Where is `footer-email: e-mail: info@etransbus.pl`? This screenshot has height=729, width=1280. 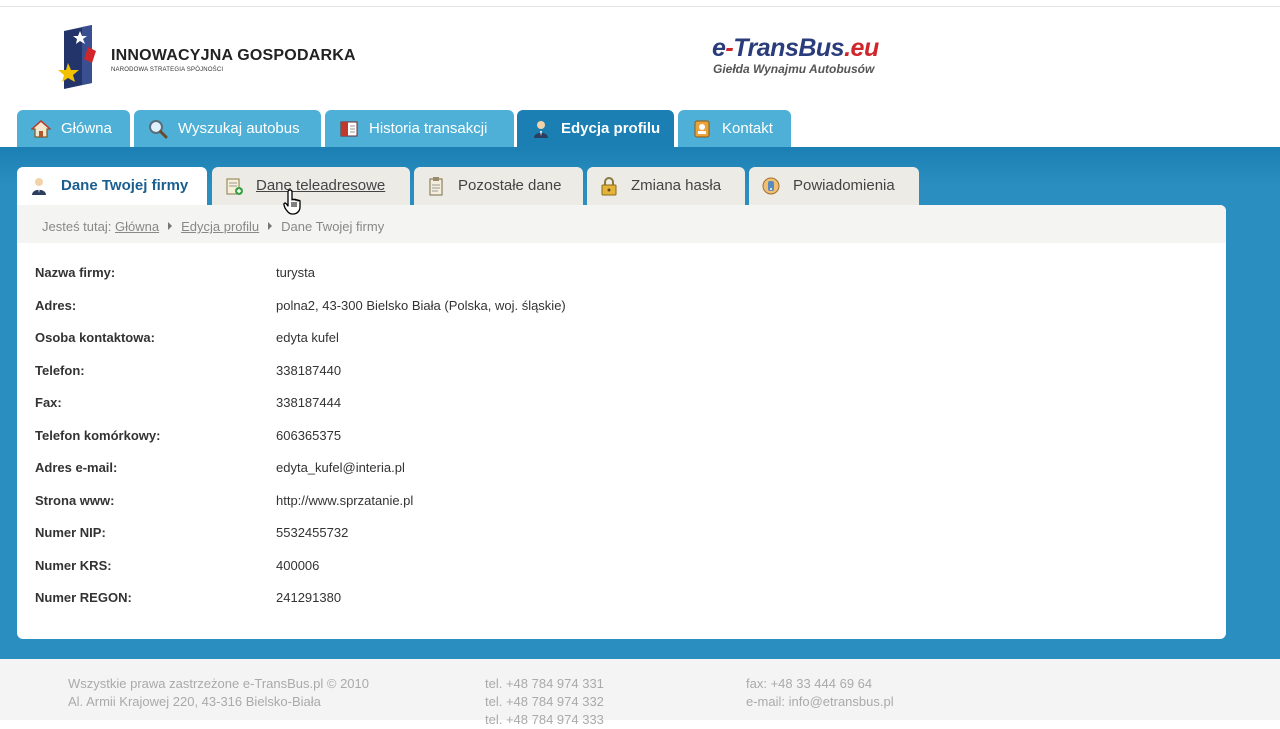 footer-email: e-mail: info@etransbus.pl is located at coordinates (820, 702).